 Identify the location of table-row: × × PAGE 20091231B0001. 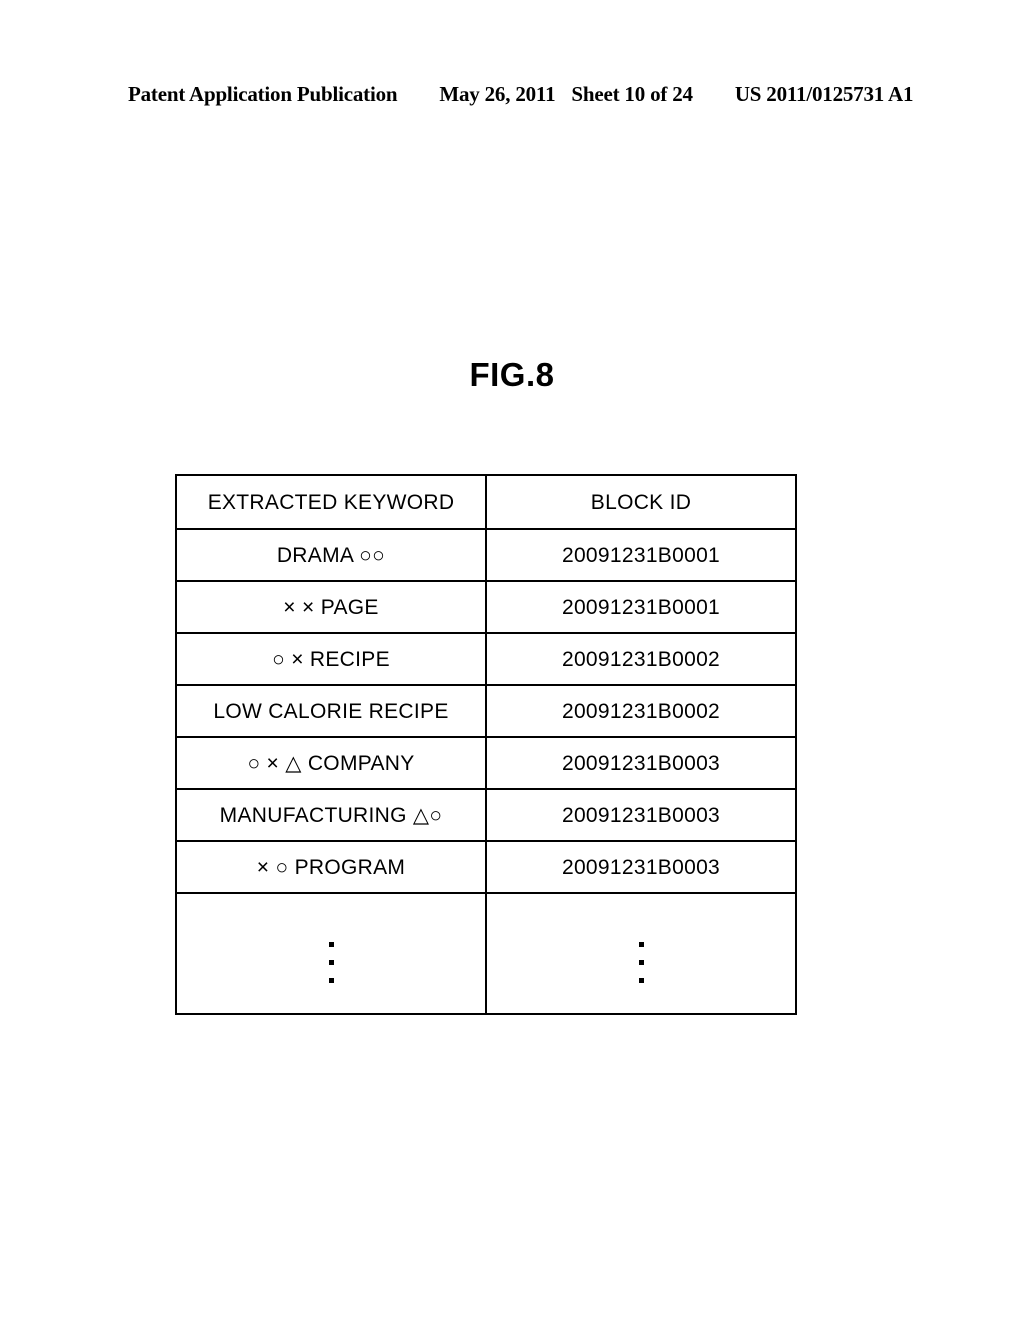
(486, 607).